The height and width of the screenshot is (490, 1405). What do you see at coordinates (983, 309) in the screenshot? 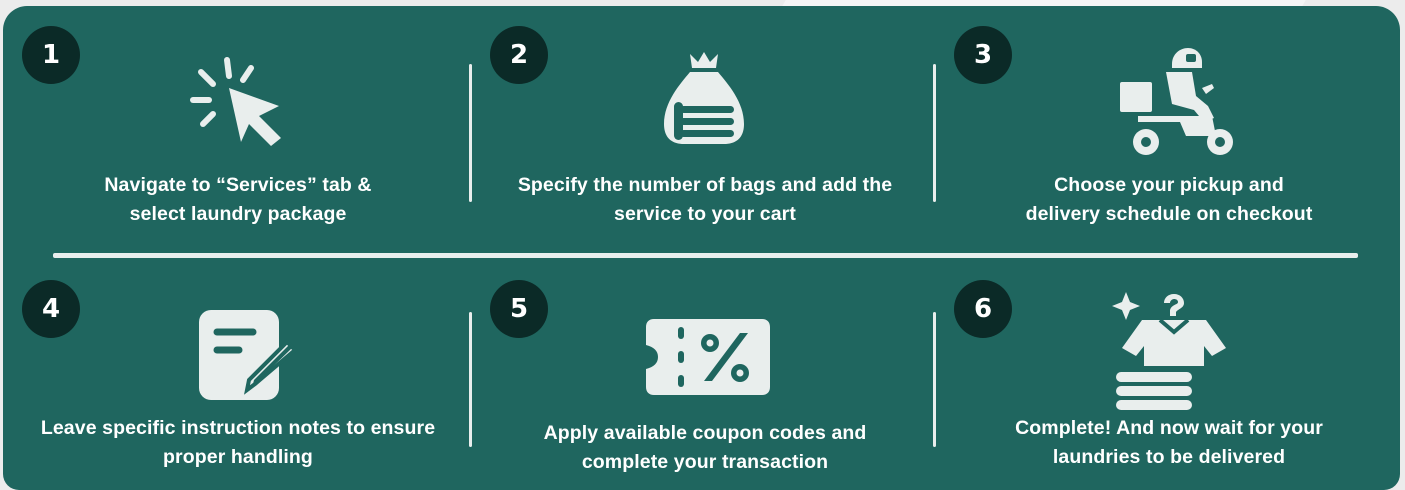
I see `step-number-badge: 6` at bounding box center [983, 309].